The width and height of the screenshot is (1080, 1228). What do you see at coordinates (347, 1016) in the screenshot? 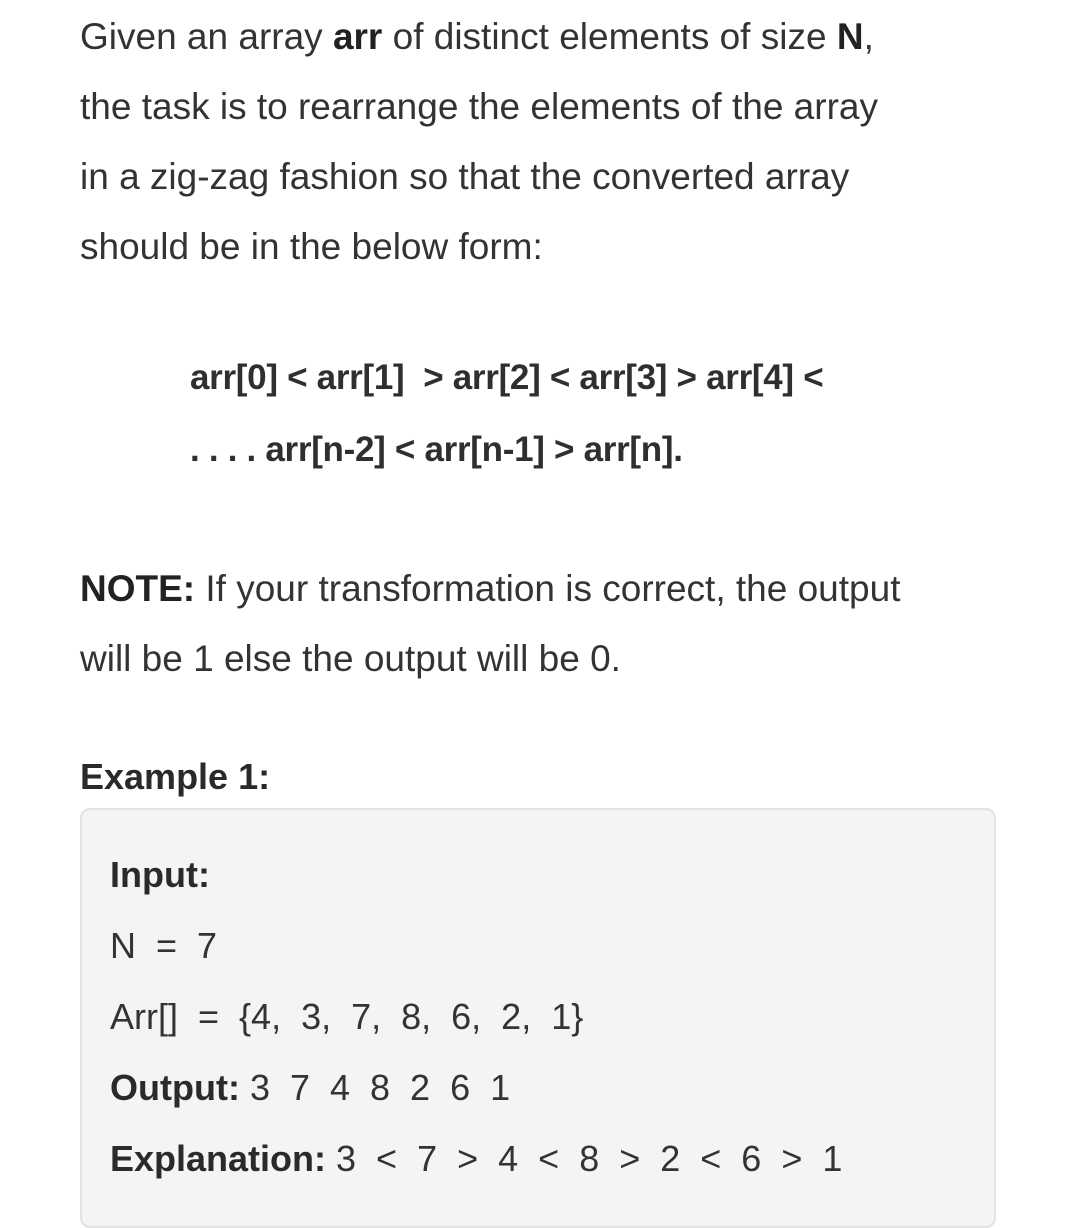
I see `arr-value-line: Arr[] = {4, 3, 7, 8, 6, 2, 1}` at bounding box center [347, 1016].